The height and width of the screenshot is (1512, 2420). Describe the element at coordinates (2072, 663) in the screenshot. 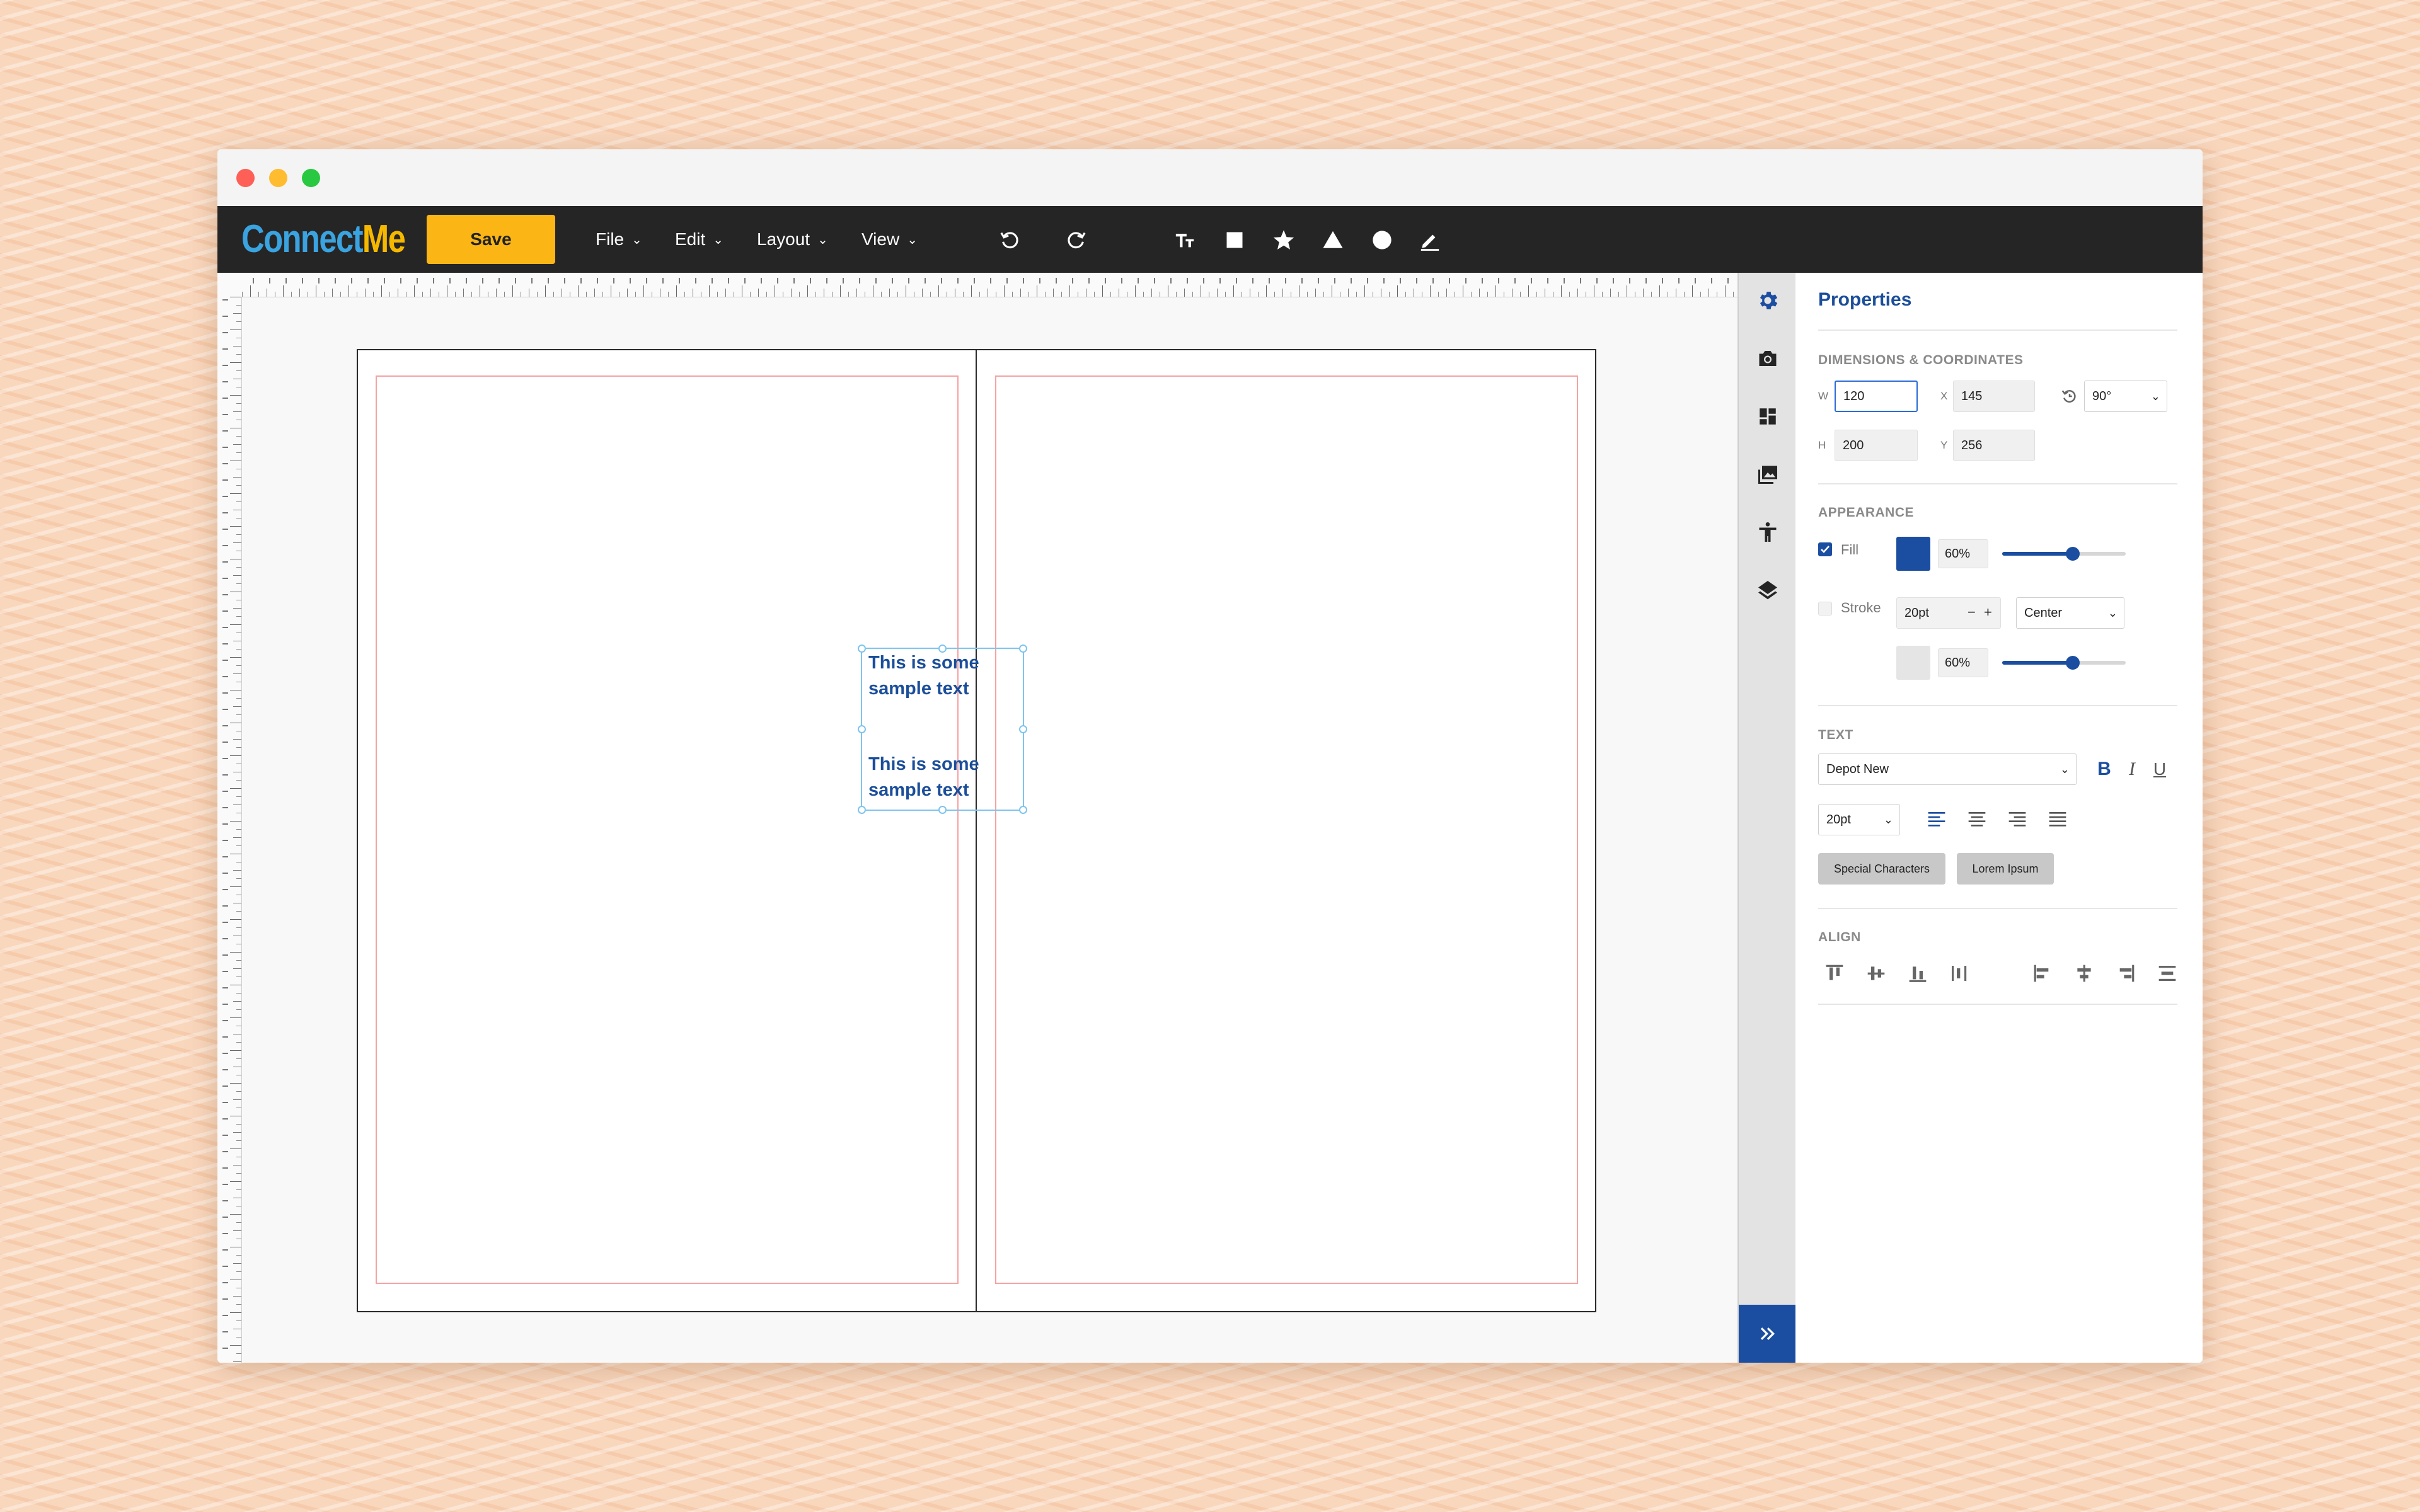

I see `stroke-opacity-slider-thumb` at that location.